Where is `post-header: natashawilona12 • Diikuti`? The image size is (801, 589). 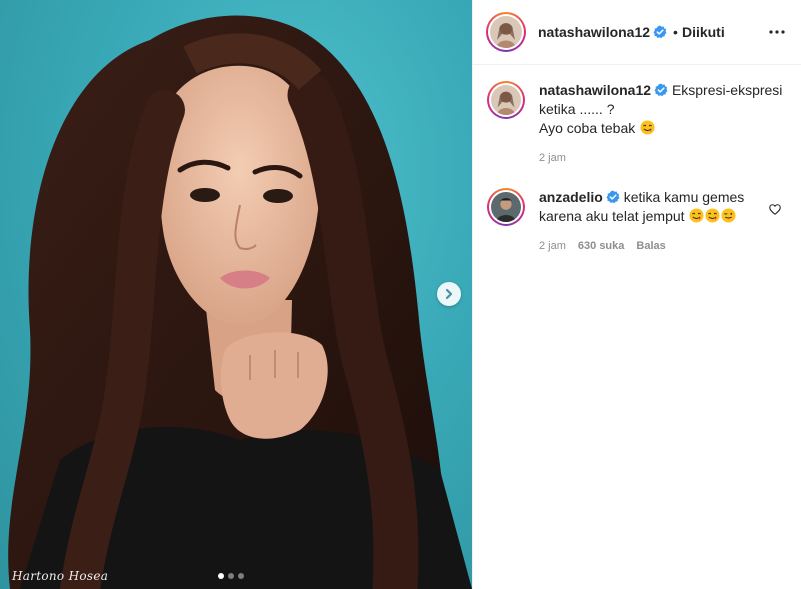 post-header: natashawilona12 • Diikuti is located at coordinates (637, 32).